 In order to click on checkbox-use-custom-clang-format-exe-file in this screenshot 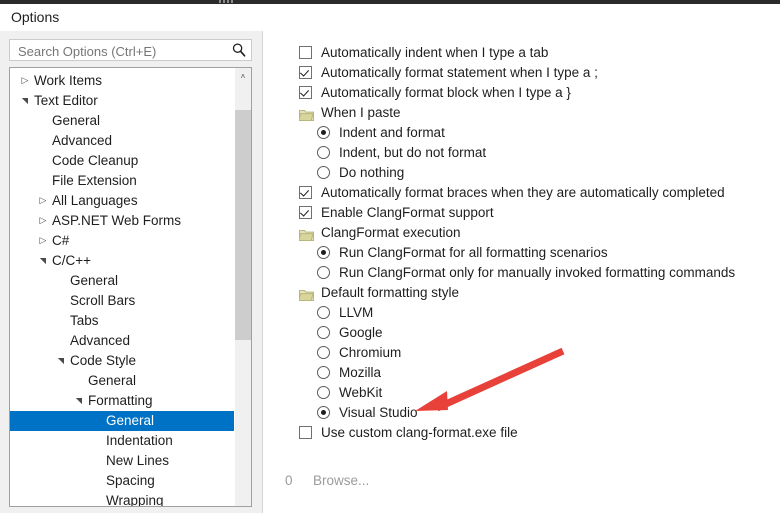, I will do `click(305, 432)`.